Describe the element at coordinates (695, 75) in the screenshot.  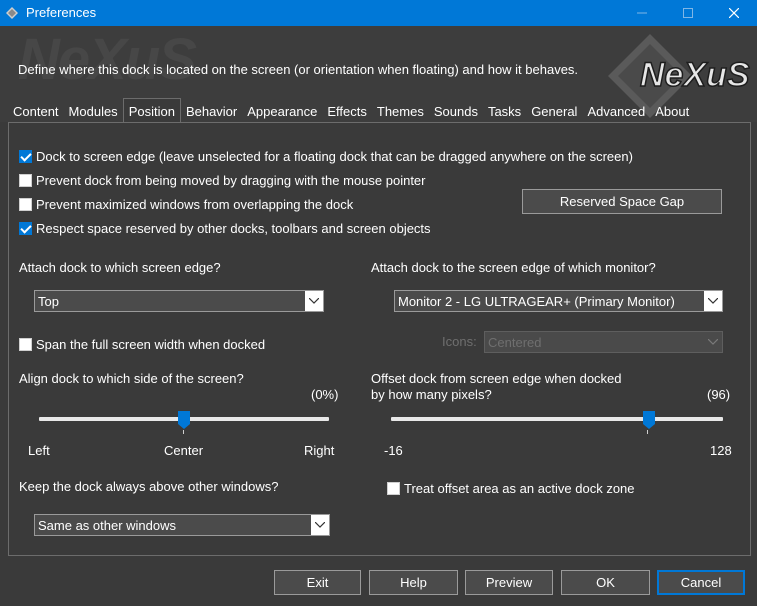
I see `logo-text: NeXuS` at that location.